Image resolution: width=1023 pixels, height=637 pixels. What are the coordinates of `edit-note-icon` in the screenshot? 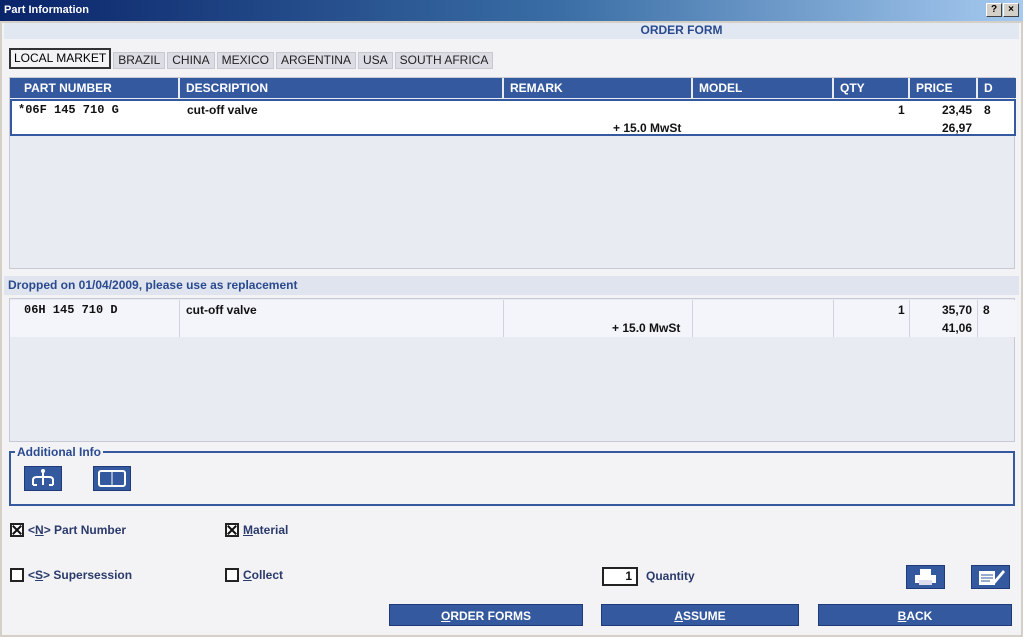 It's located at (990, 577).